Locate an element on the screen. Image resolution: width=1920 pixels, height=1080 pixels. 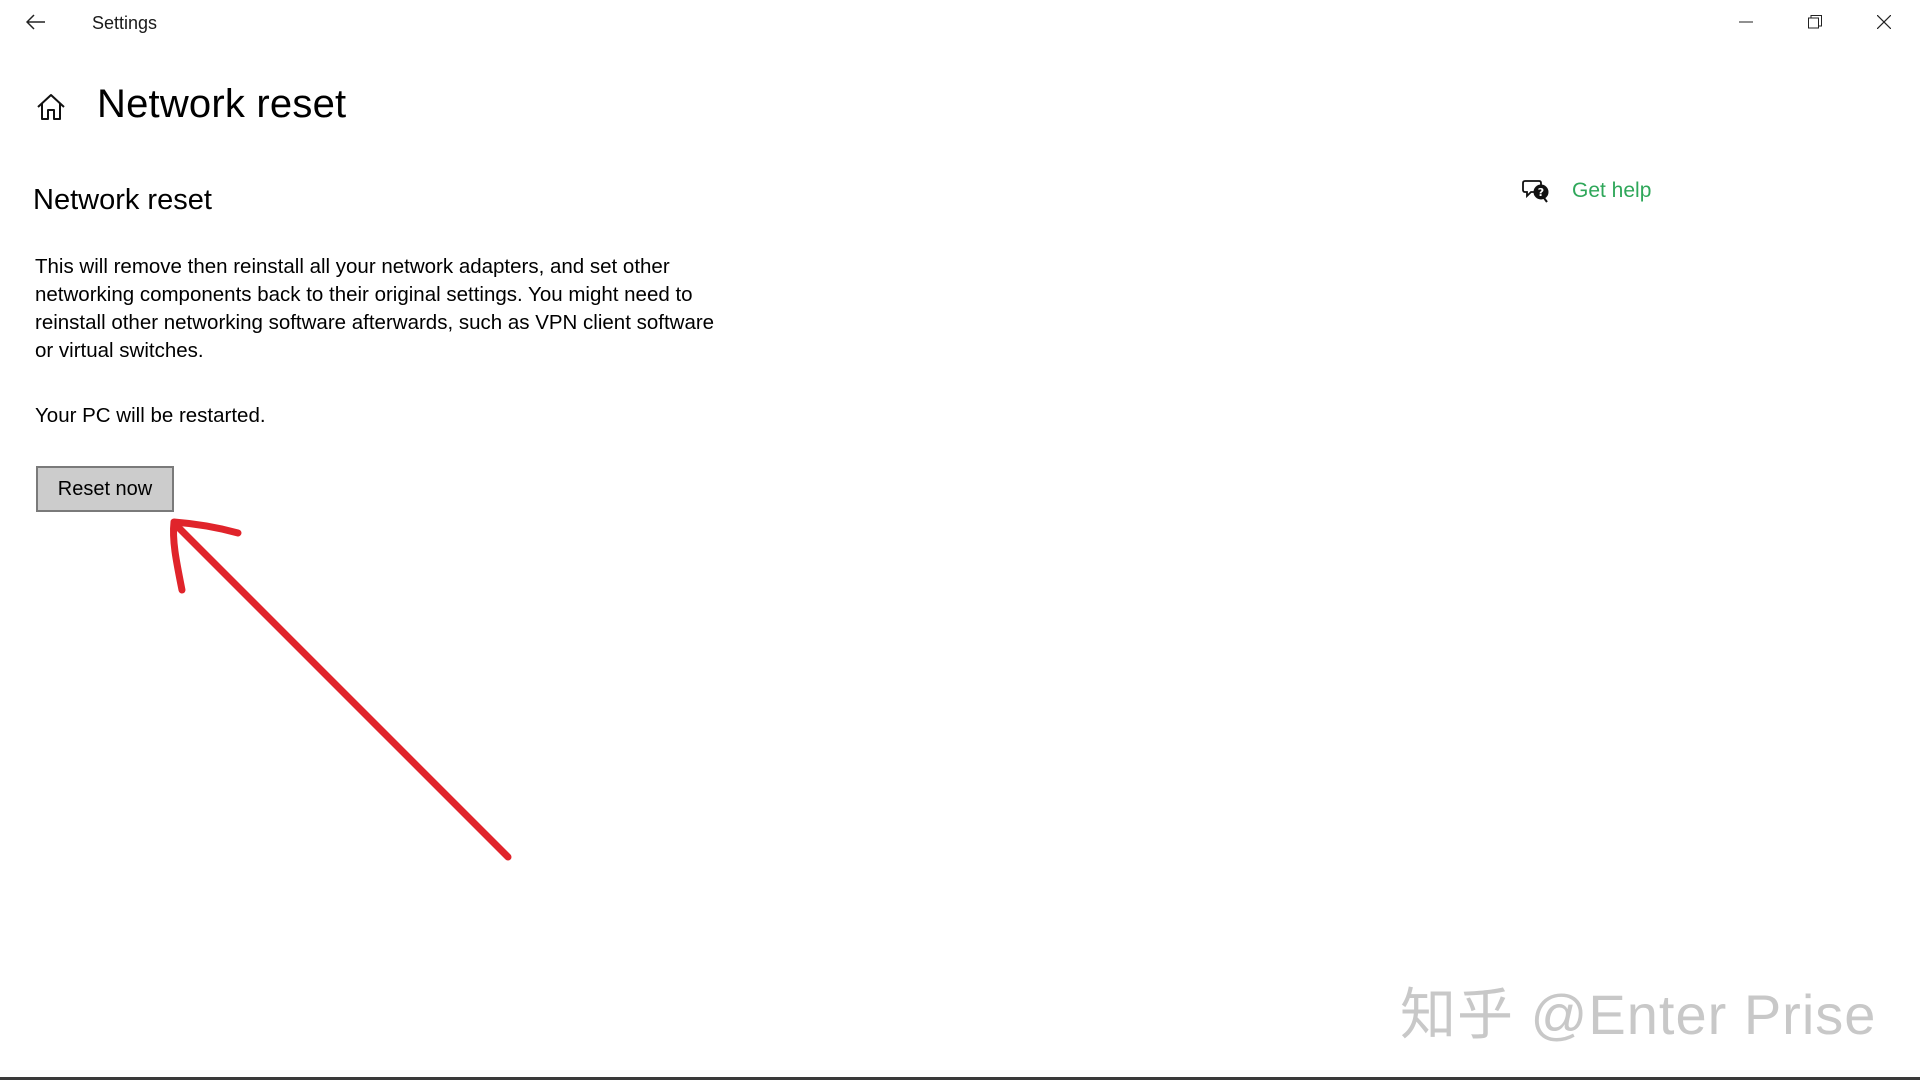
watermark: 知乎 @Enter Prise is located at coordinates (1638, 1014).